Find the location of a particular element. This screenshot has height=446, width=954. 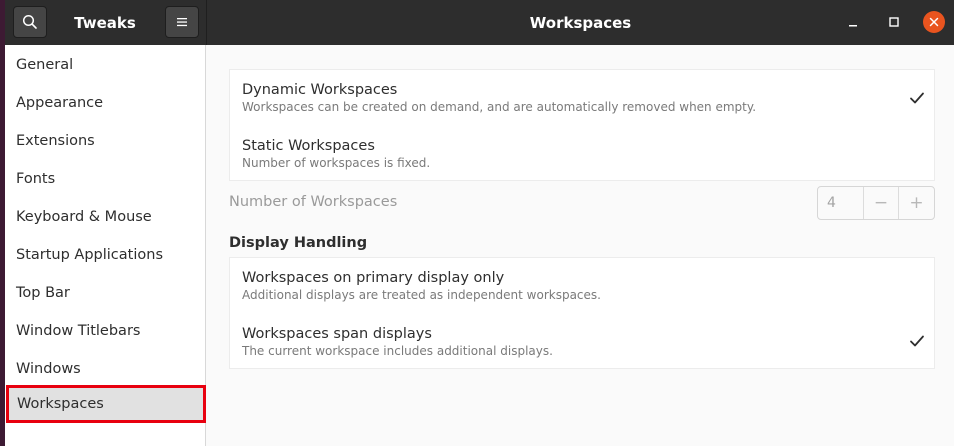

increment-button: + is located at coordinates (916, 203).